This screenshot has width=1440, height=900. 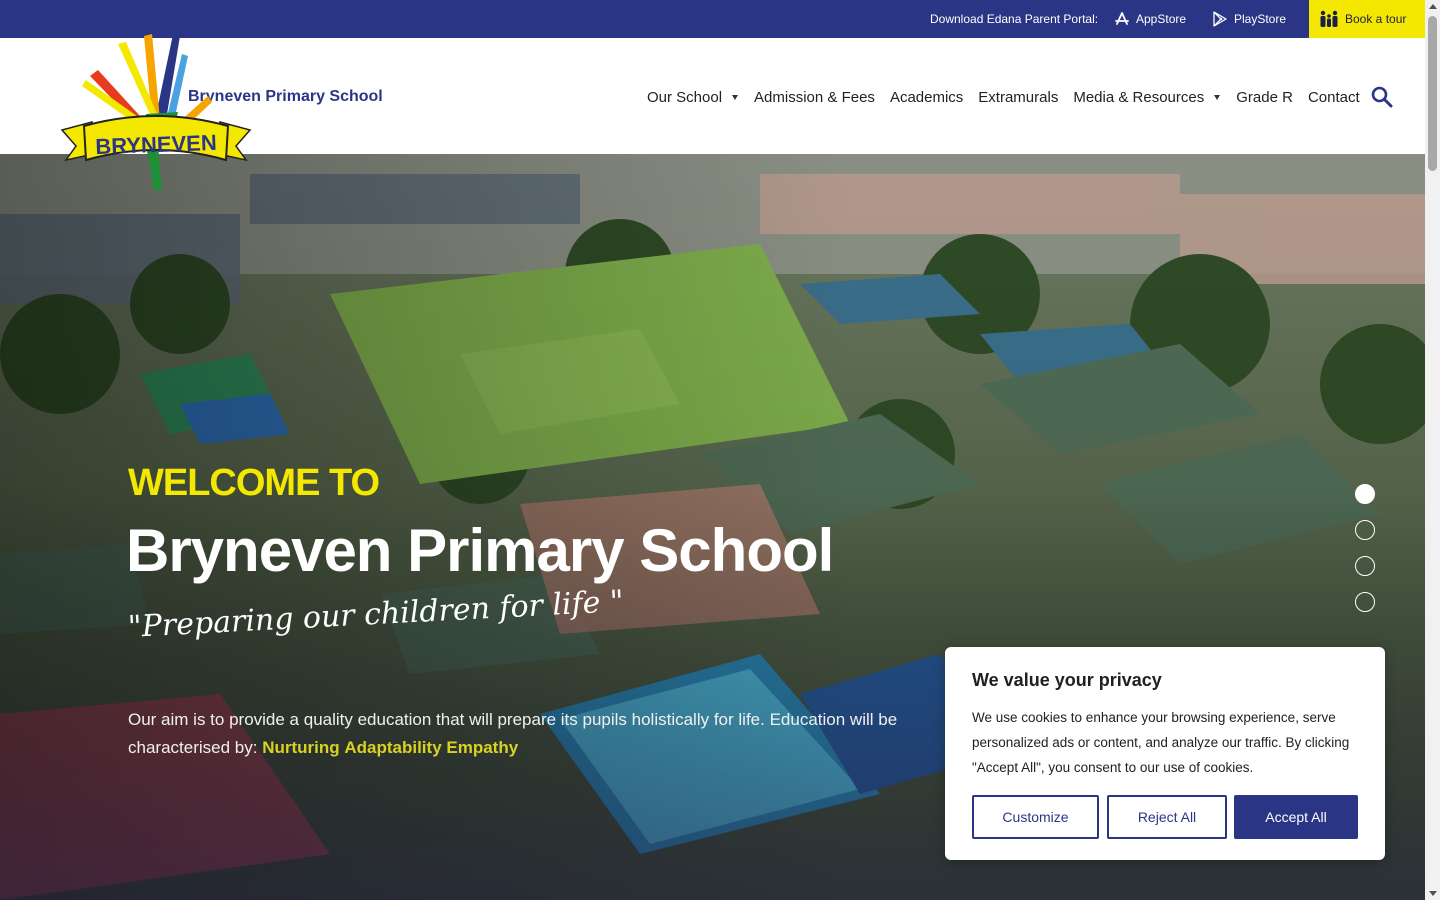 What do you see at coordinates (1433, 893) in the screenshot?
I see `scroll-down-arrow-icon` at bounding box center [1433, 893].